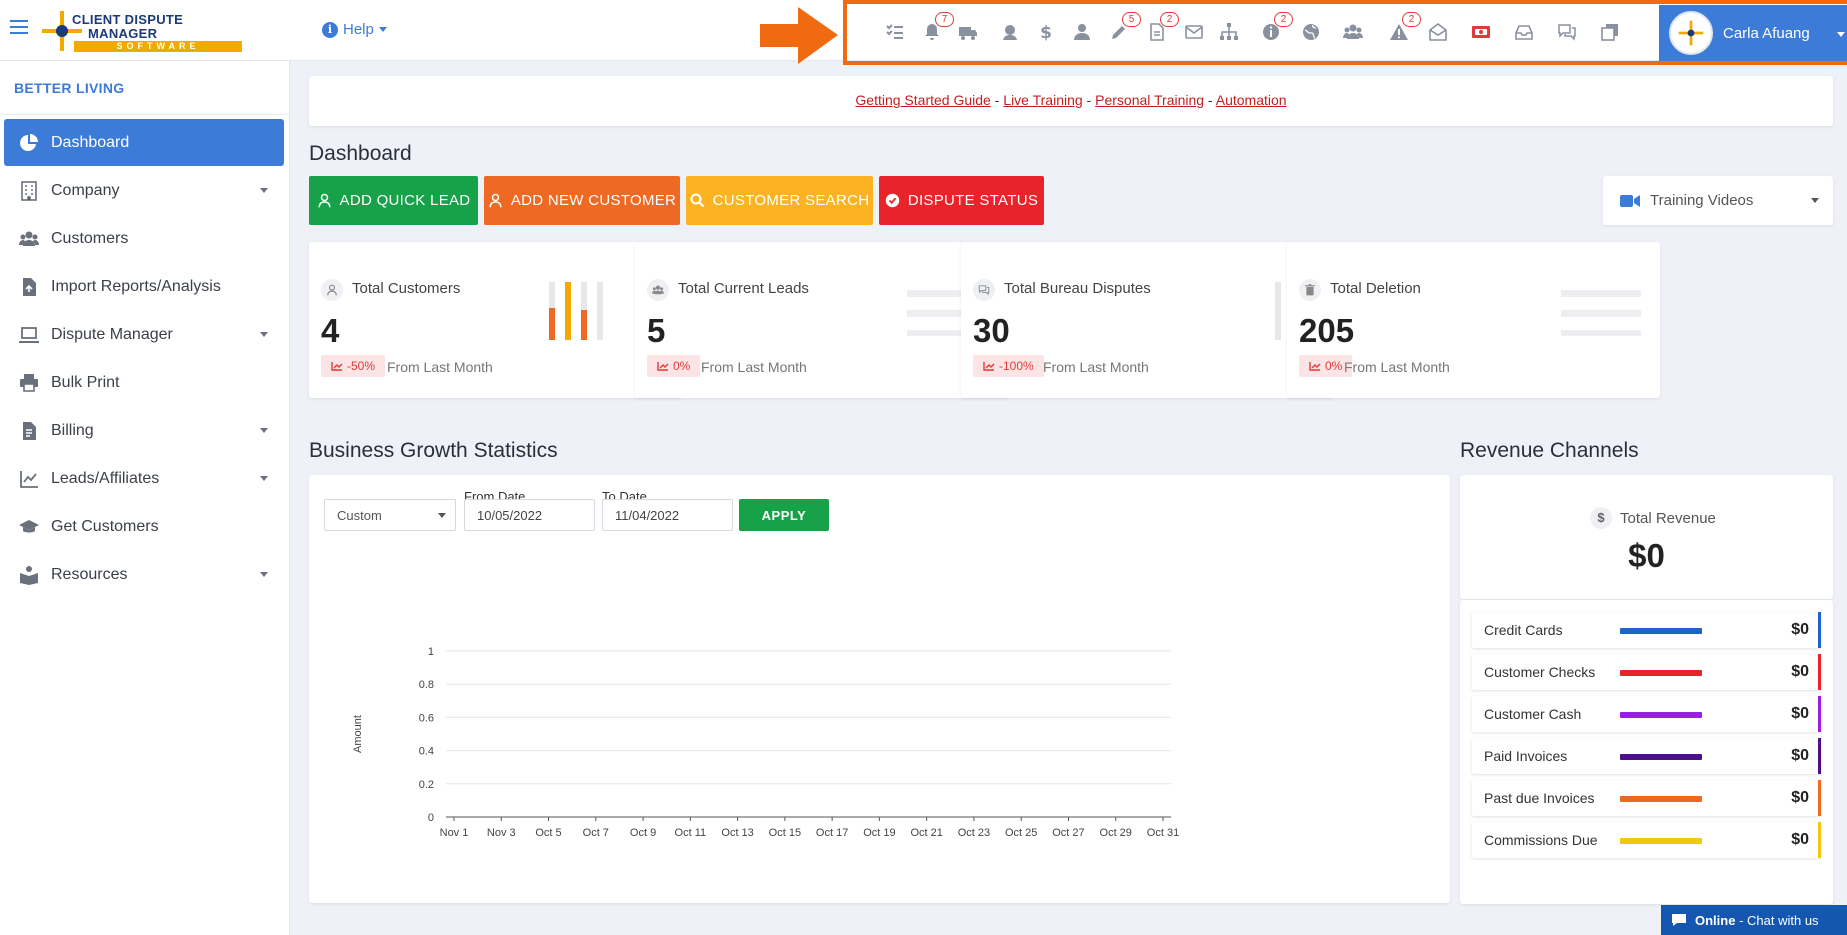 The image size is (1847, 935). What do you see at coordinates (1251, 100) in the screenshot?
I see `automation-link: Automation` at bounding box center [1251, 100].